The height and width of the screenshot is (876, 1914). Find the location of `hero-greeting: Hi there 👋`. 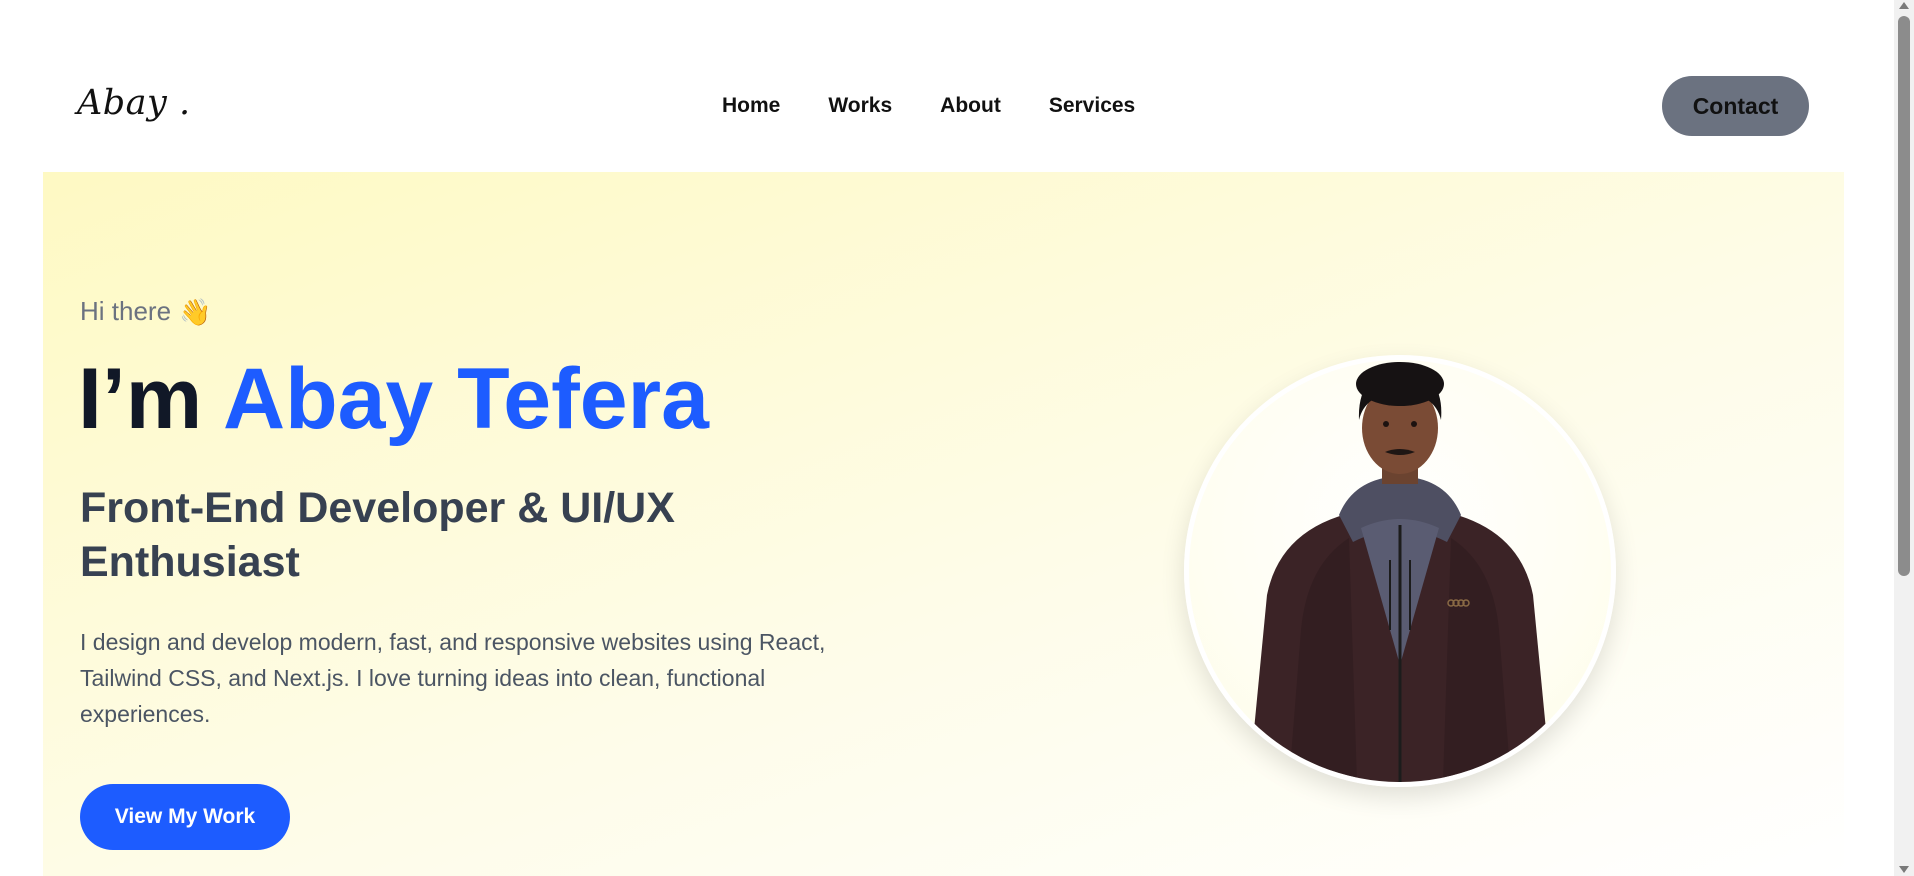

hero-greeting: Hi there 👋 is located at coordinates (145, 311).